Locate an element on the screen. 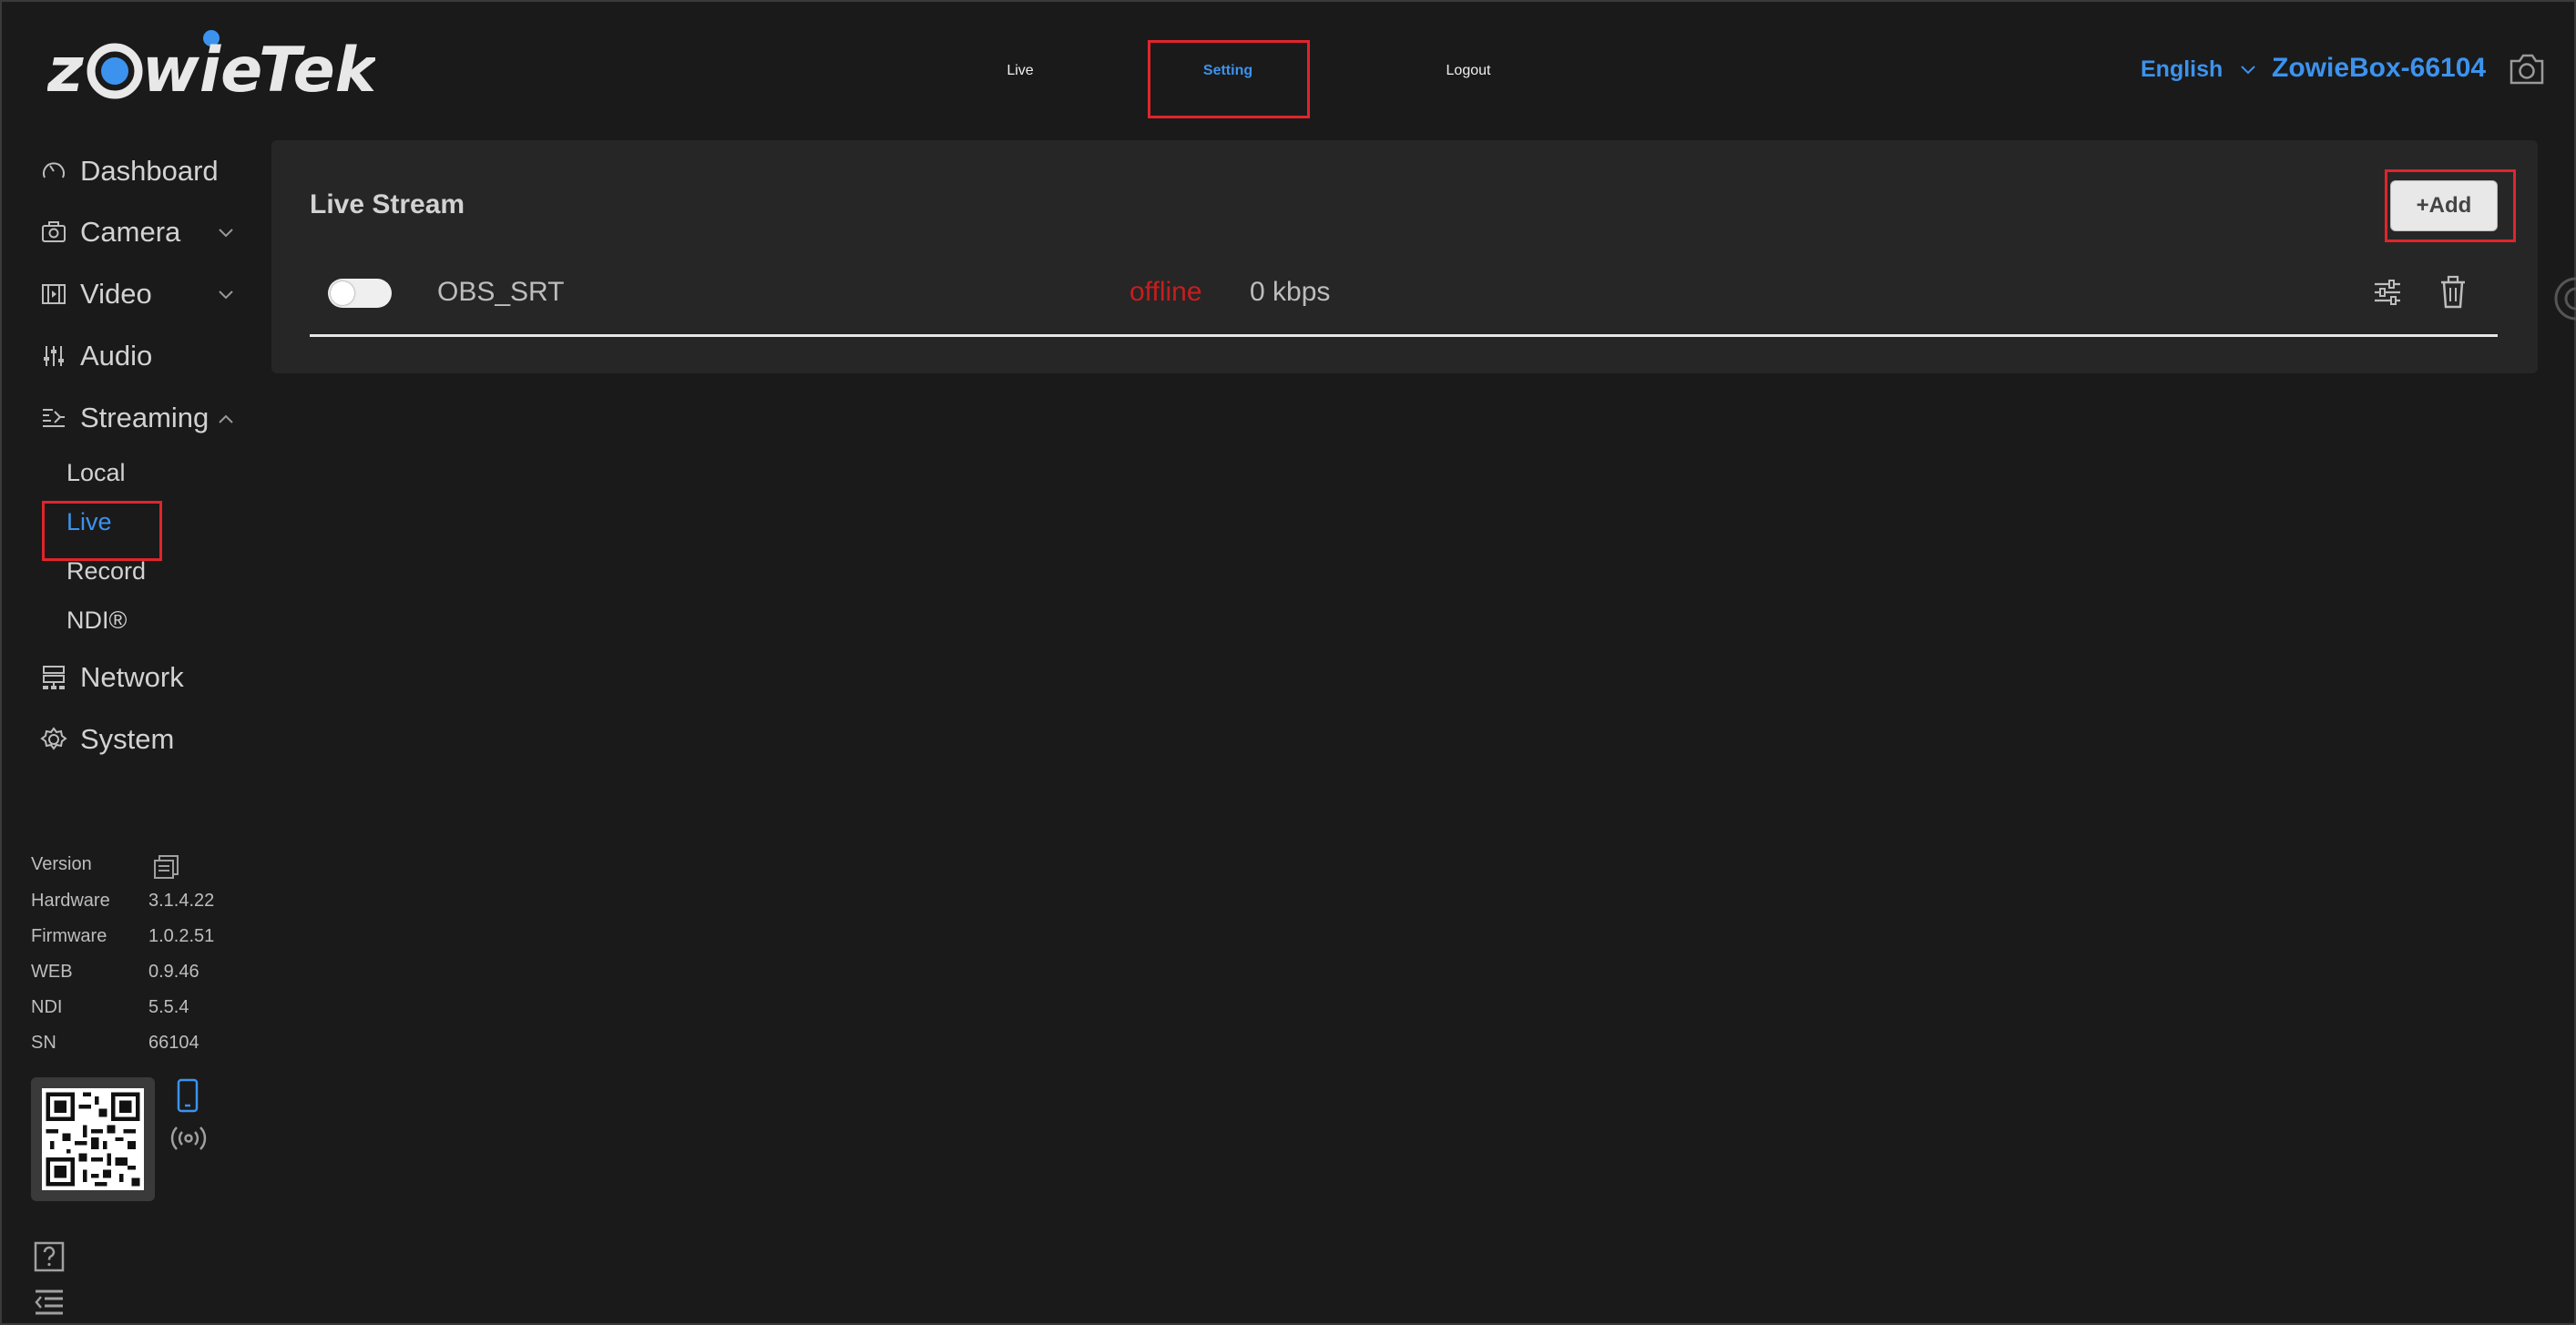  sidebar-item-label: Streaming is located at coordinates (145, 417).